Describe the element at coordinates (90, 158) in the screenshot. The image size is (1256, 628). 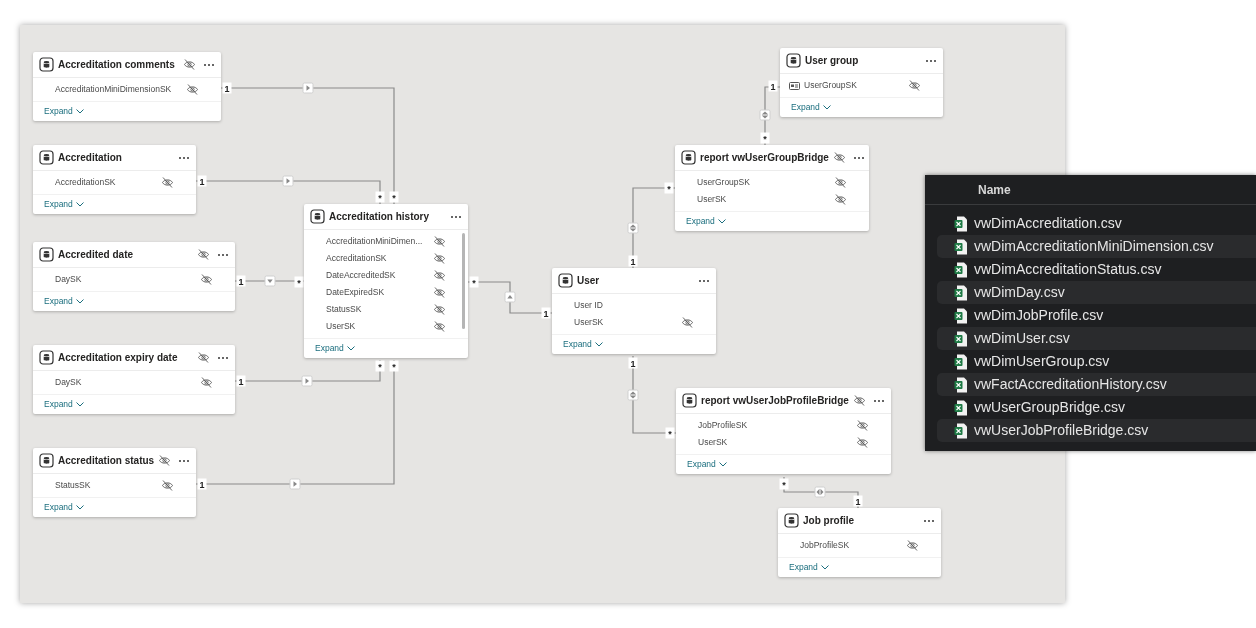
I see `table-title: Accreditation` at that location.